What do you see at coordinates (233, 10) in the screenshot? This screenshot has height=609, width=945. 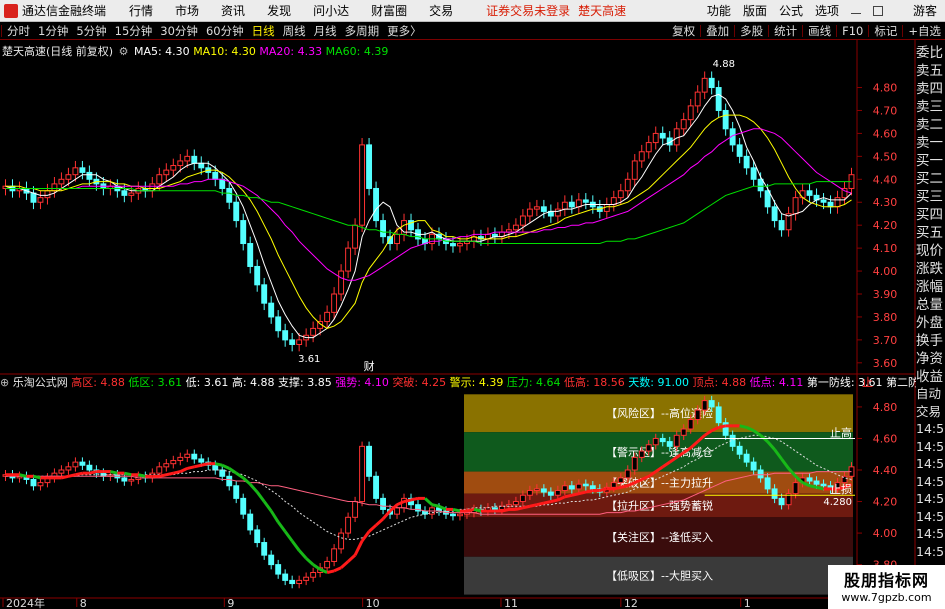 I see `menu-item-news: 资讯` at bounding box center [233, 10].